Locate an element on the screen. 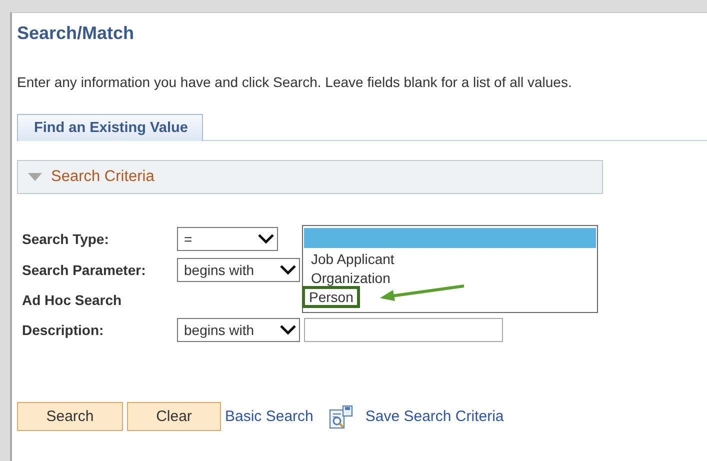 The height and width of the screenshot is (461, 707). link: Save Search Criteria is located at coordinates (434, 416).